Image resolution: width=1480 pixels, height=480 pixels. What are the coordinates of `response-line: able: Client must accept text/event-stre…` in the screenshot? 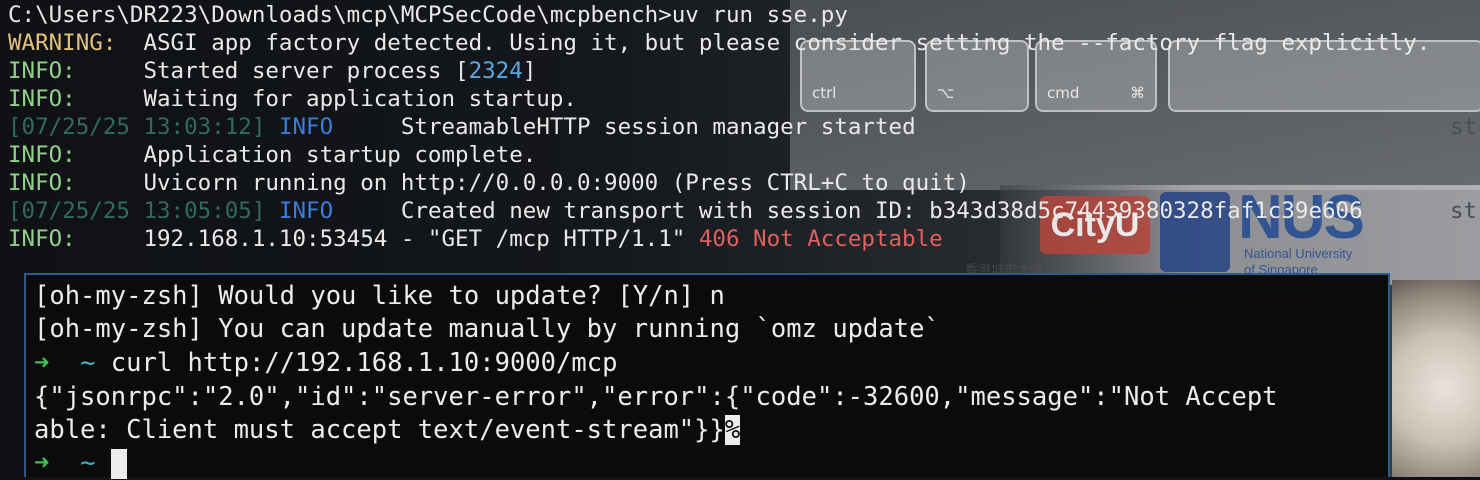 It's located at (387, 430).